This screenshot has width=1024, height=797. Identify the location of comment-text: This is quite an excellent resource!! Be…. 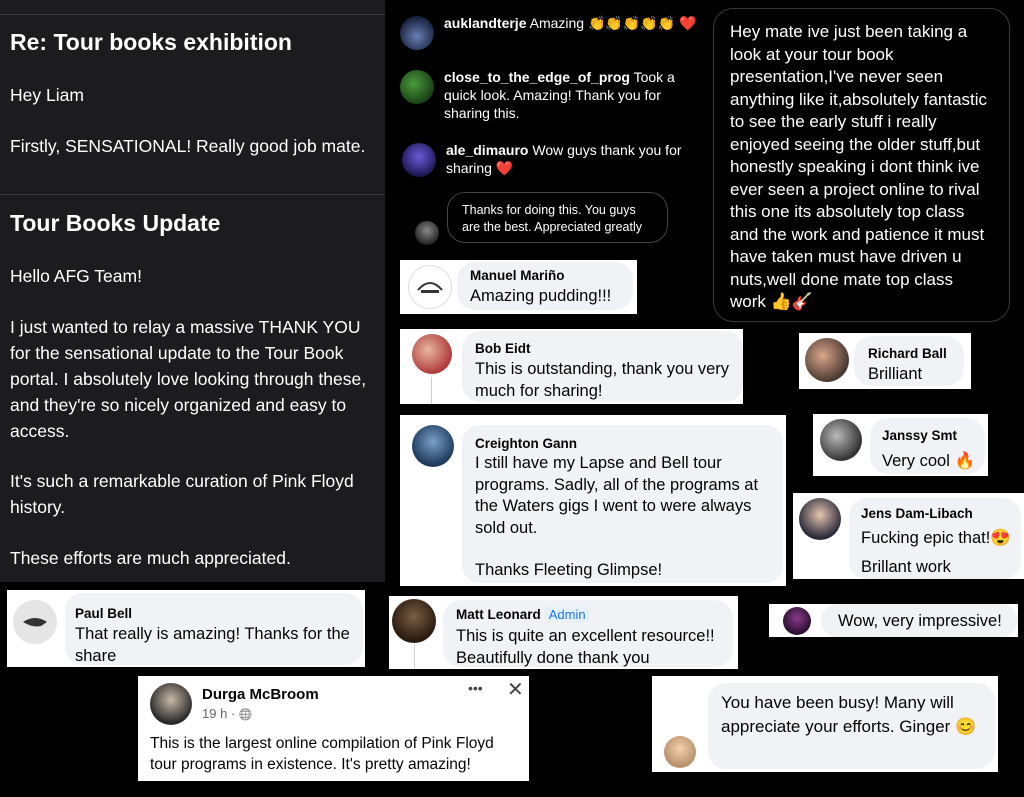
(585, 647).